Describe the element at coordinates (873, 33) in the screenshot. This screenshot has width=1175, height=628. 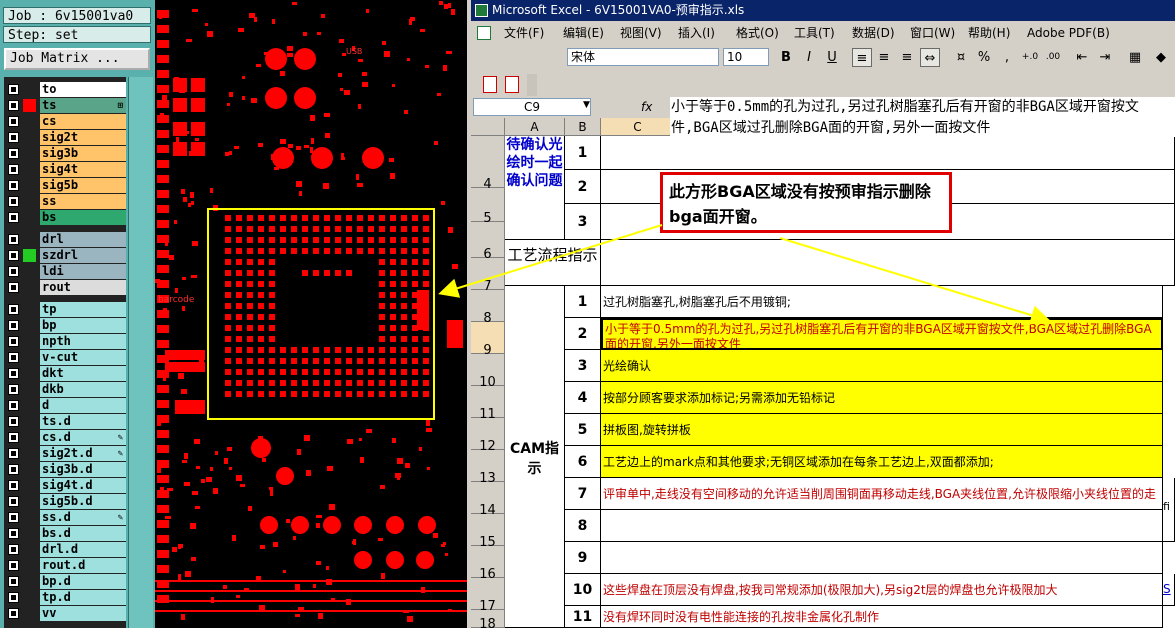
I see `menu-data: 数据(D)` at that location.